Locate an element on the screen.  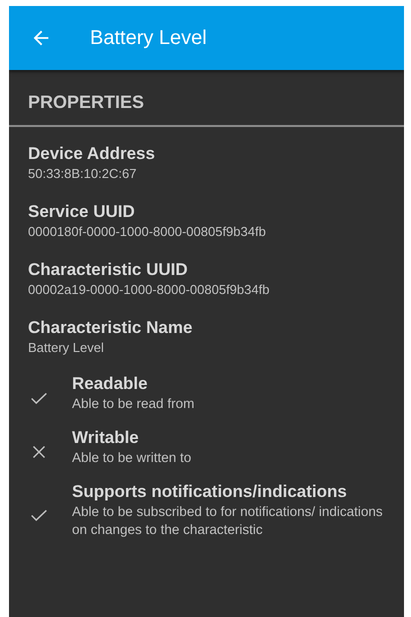
section-header: PROPERTIES is located at coordinates (206, 98).